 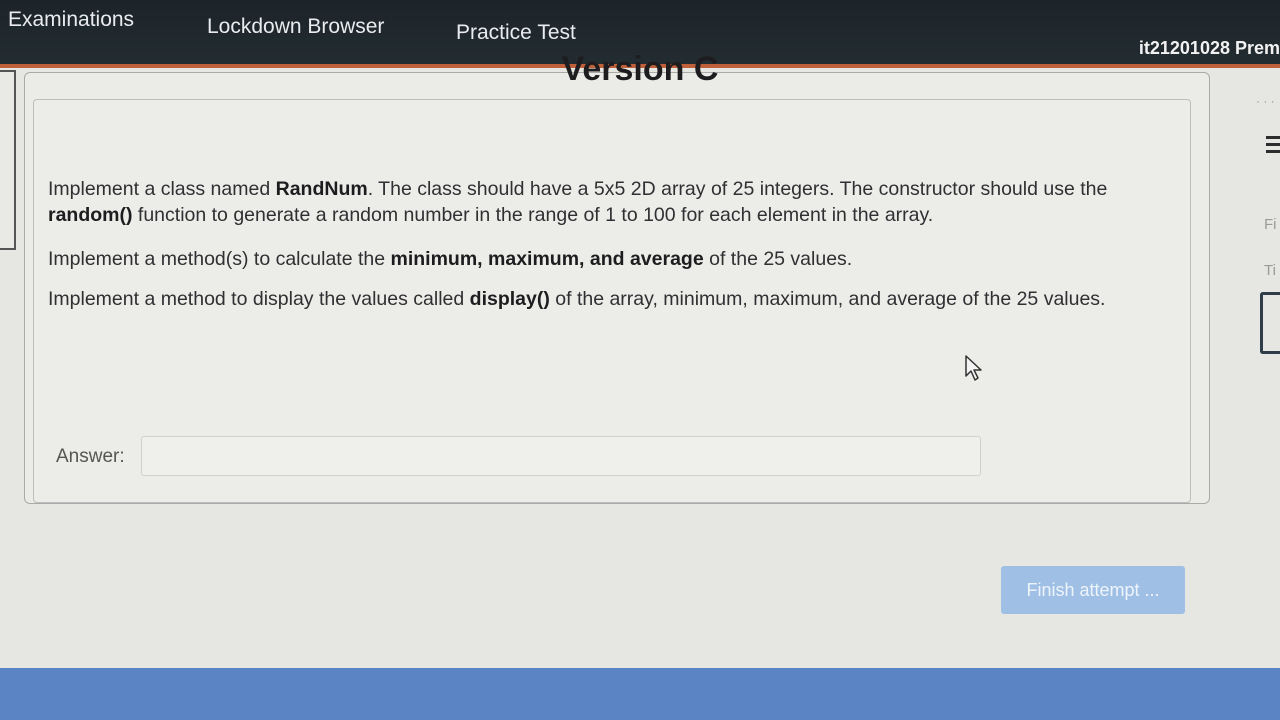 I want to click on nav-practice-test: Practice Test, so click(x=516, y=33).